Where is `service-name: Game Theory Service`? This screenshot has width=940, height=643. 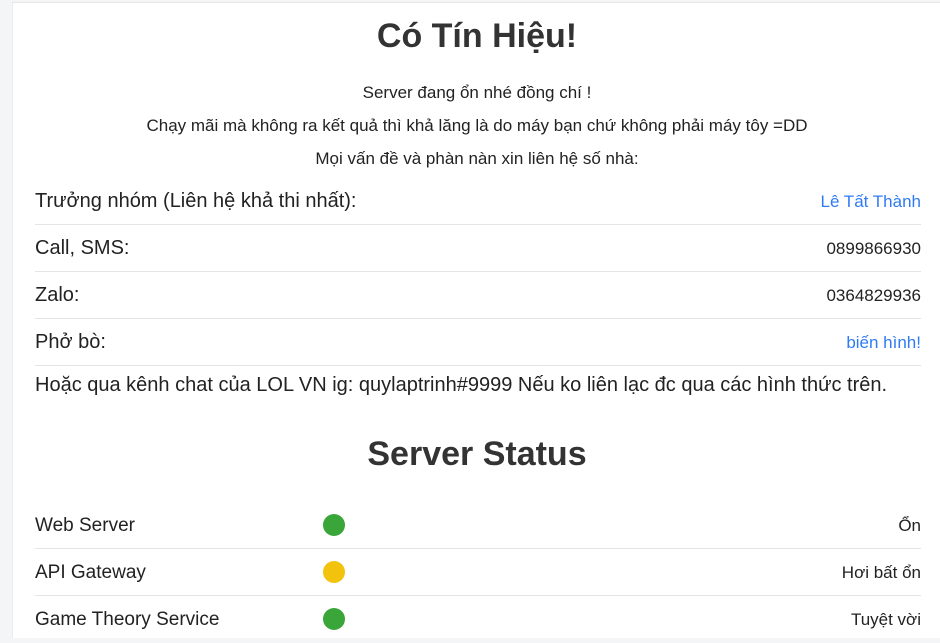
service-name: Game Theory Service is located at coordinates (127, 619).